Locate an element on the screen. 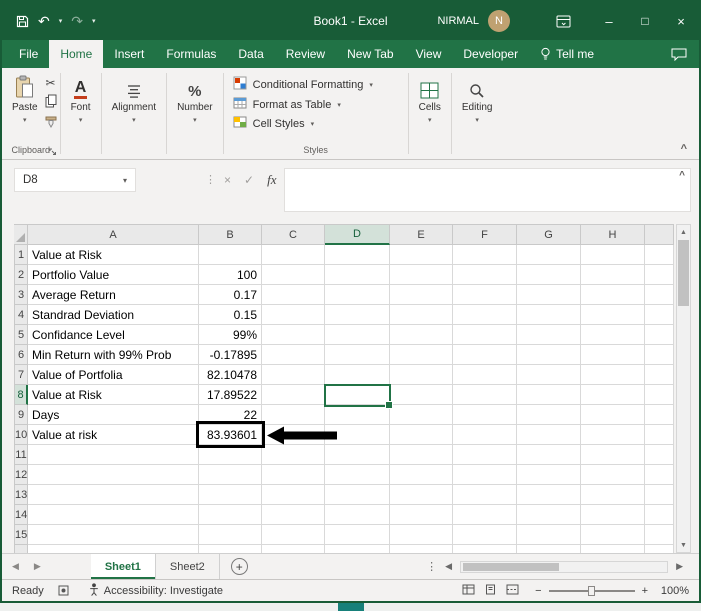 The image size is (701, 611). select-all-button is located at coordinates (21, 234).